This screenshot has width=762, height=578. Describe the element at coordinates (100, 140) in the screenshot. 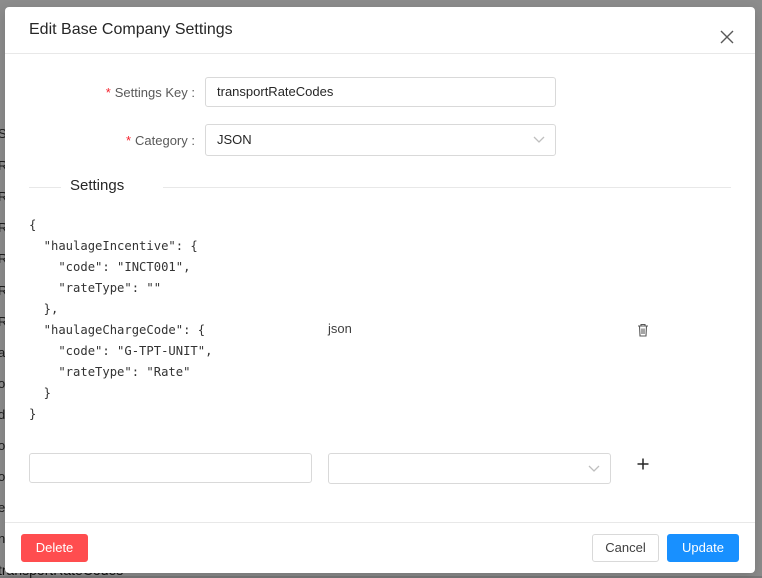

I see `category-label: * Category :` at that location.